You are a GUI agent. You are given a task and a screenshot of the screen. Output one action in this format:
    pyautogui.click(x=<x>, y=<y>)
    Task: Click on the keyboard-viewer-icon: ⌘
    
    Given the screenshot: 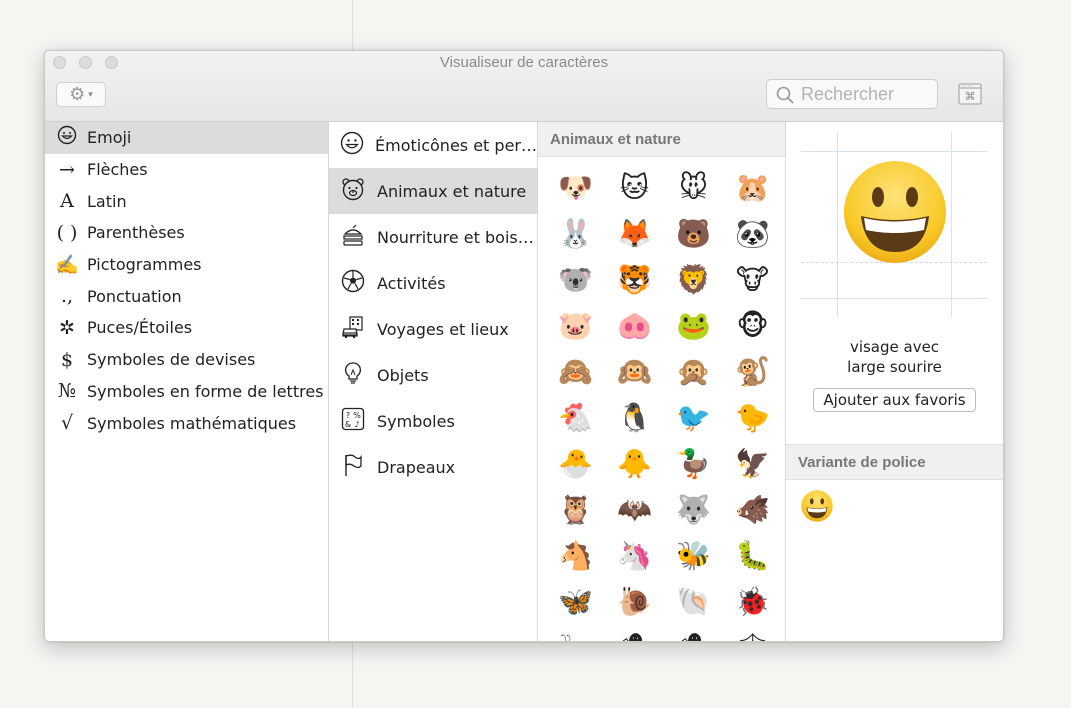 What is the action you would take?
    pyautogui.click(x=970, y=94)
    